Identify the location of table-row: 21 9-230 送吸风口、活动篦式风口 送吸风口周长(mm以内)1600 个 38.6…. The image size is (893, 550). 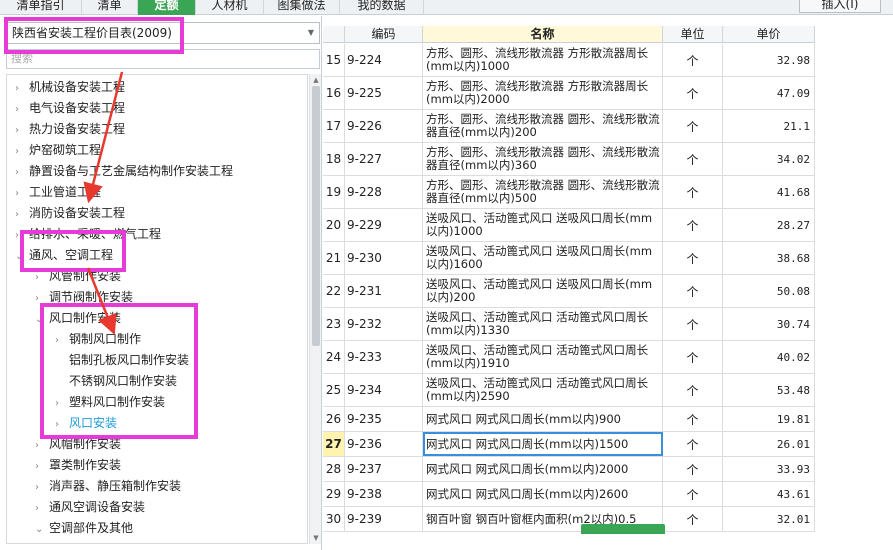
(569, 258).